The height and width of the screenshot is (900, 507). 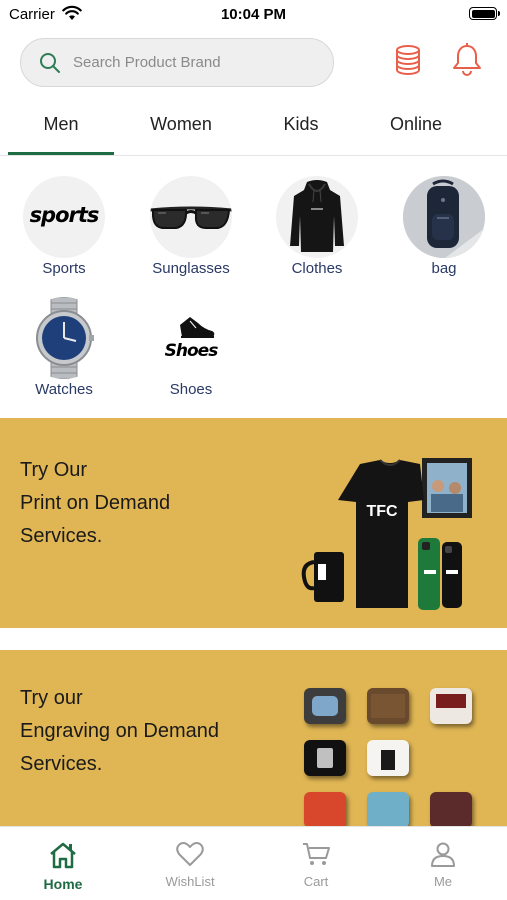 What do you see at coordinates (416, 124) in the screenshot?
I see `tab-online: Online` at bounding box center [416, 124].